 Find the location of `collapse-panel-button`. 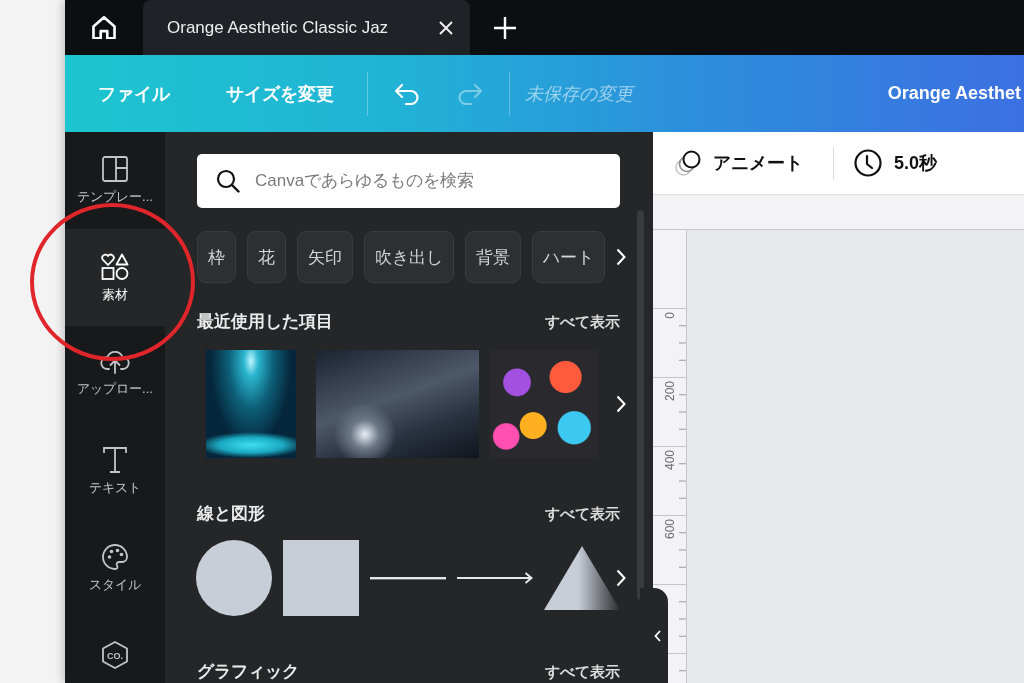

collapse-panel-button is located at coordinates (654, 635).